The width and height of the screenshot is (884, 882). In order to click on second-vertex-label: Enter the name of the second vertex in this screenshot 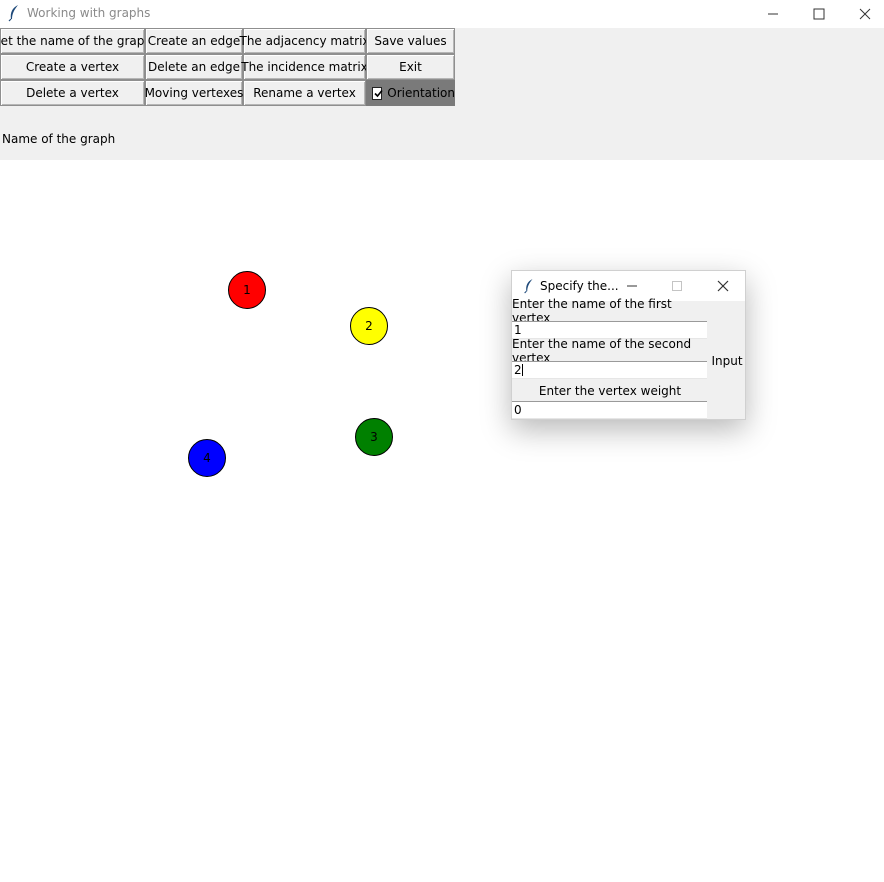, I will do `click(610, 351)`.